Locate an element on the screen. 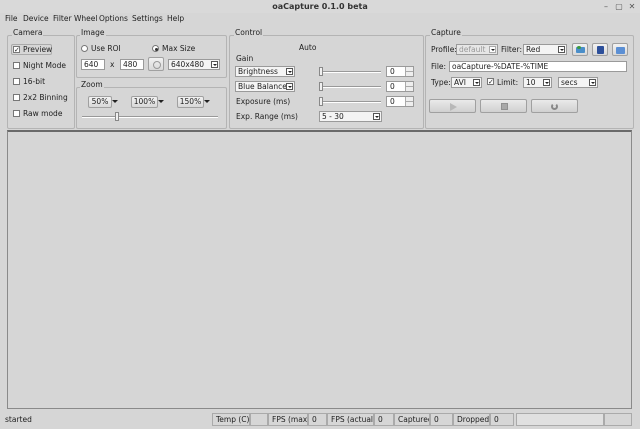  control-1-slider-handle is located at coordinates (321, 71).